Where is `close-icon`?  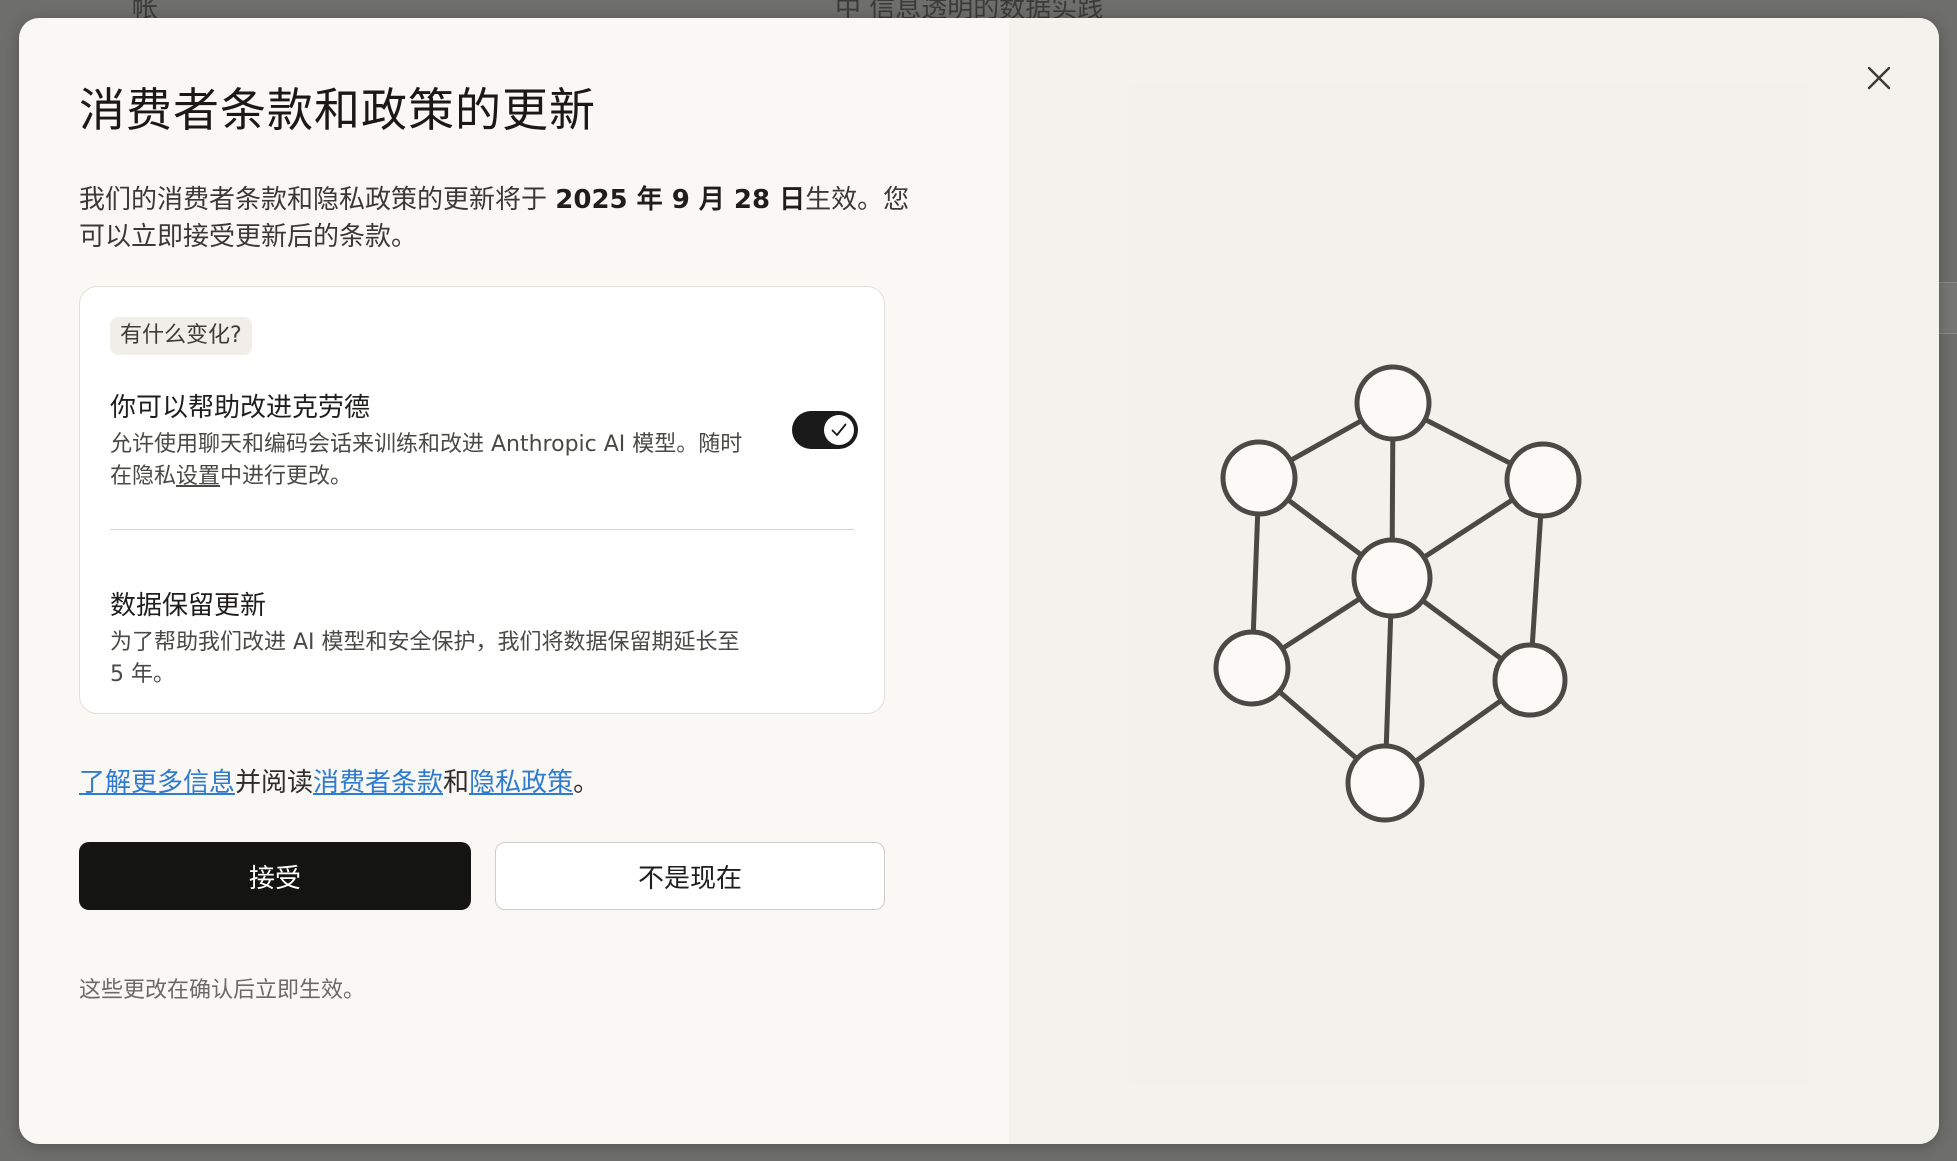
close-icon is located at coordinates (1879, 78).